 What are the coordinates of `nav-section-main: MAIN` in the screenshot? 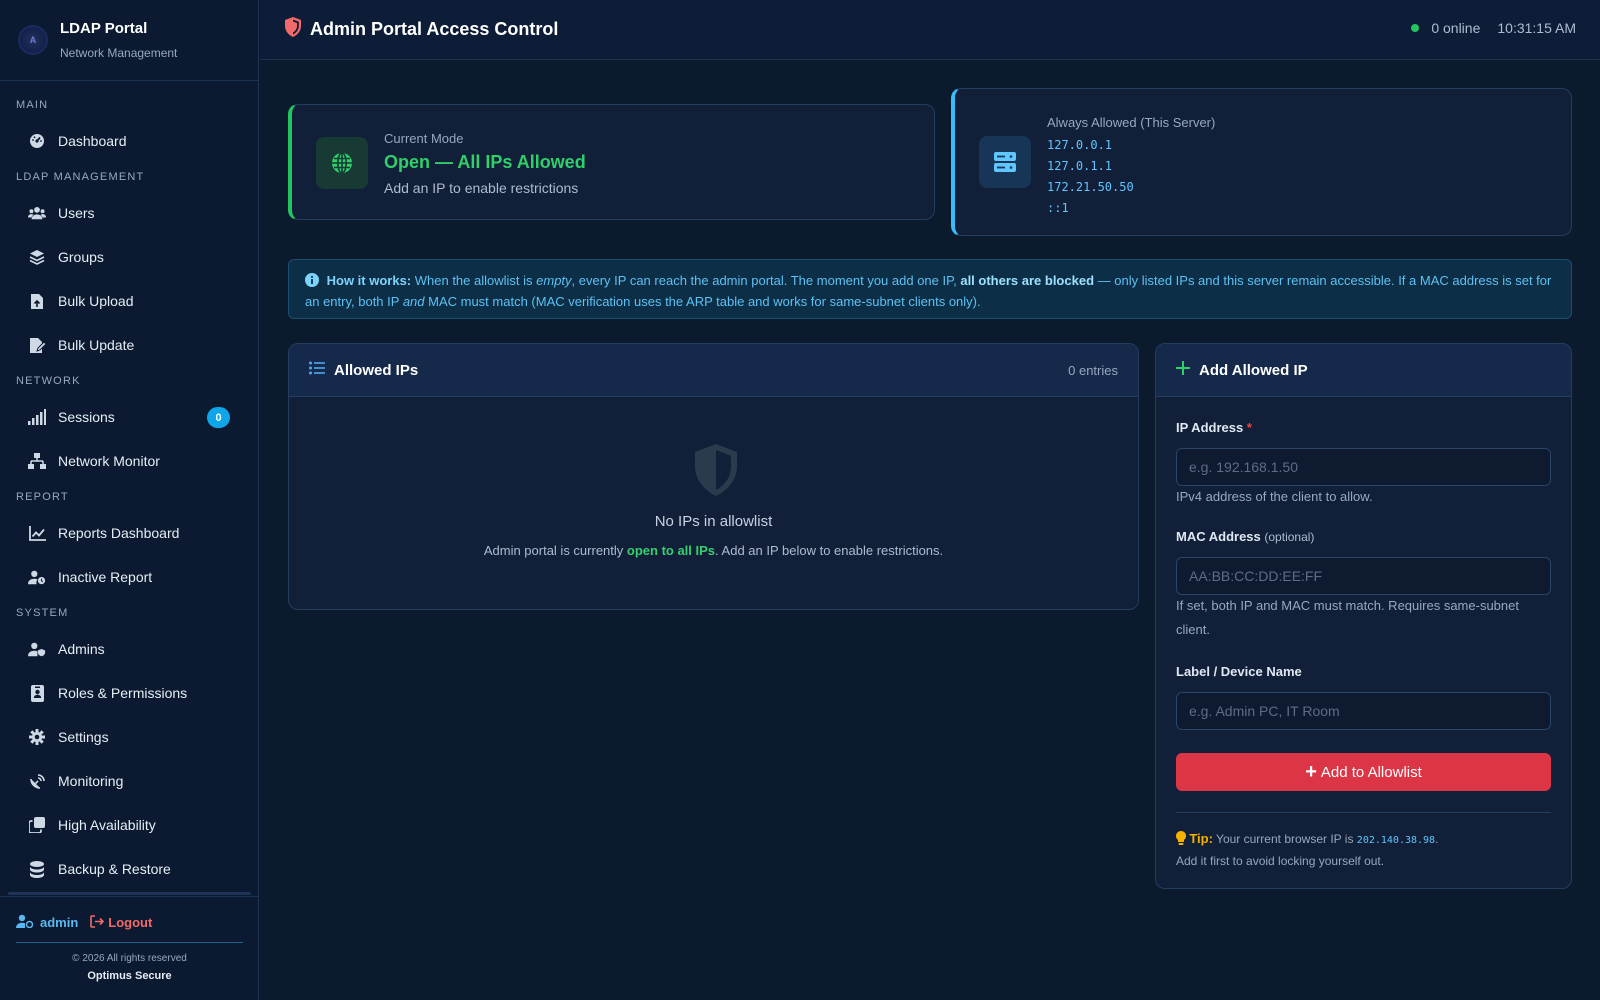 It's located at (32, 105).